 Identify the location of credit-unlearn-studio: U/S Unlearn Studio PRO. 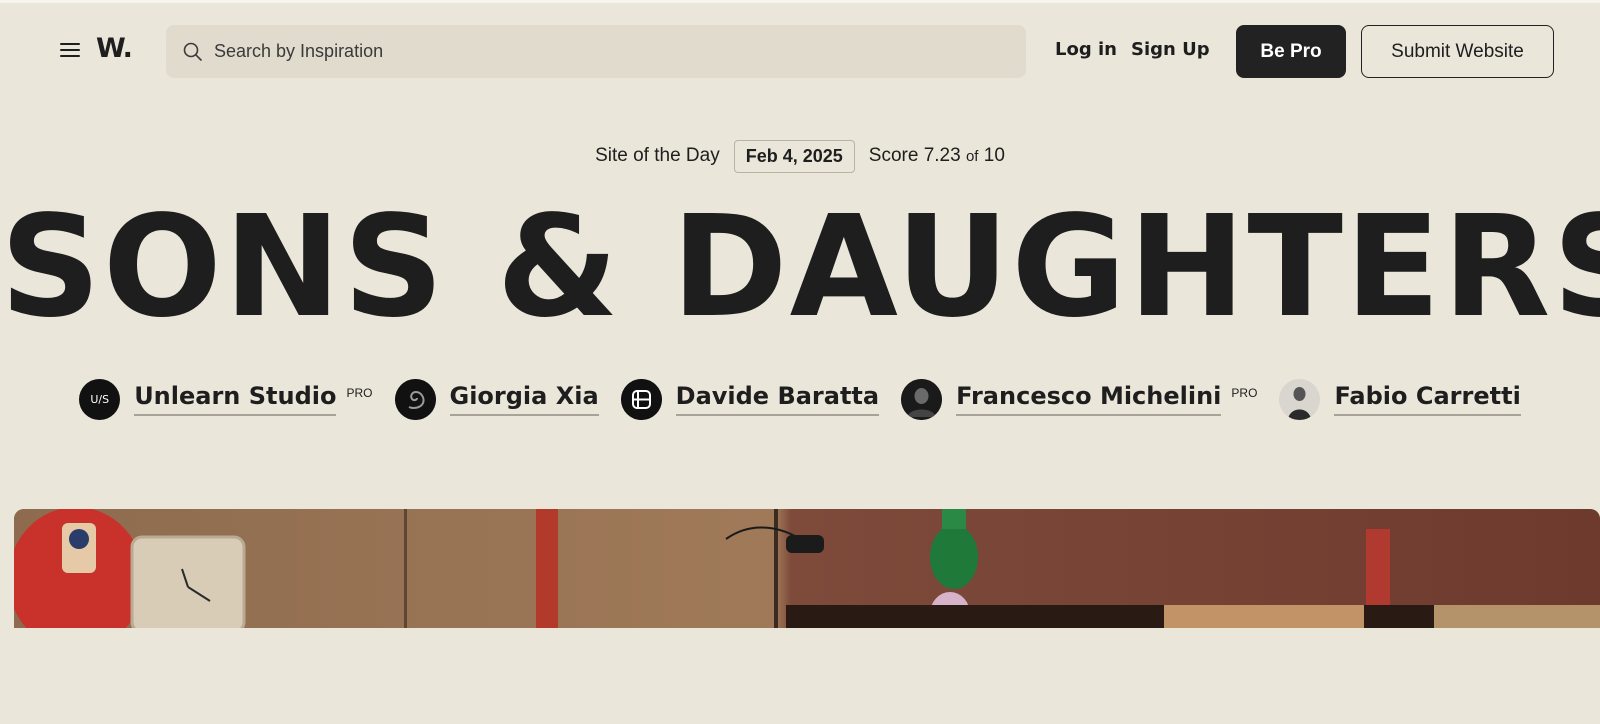
(226, 399).